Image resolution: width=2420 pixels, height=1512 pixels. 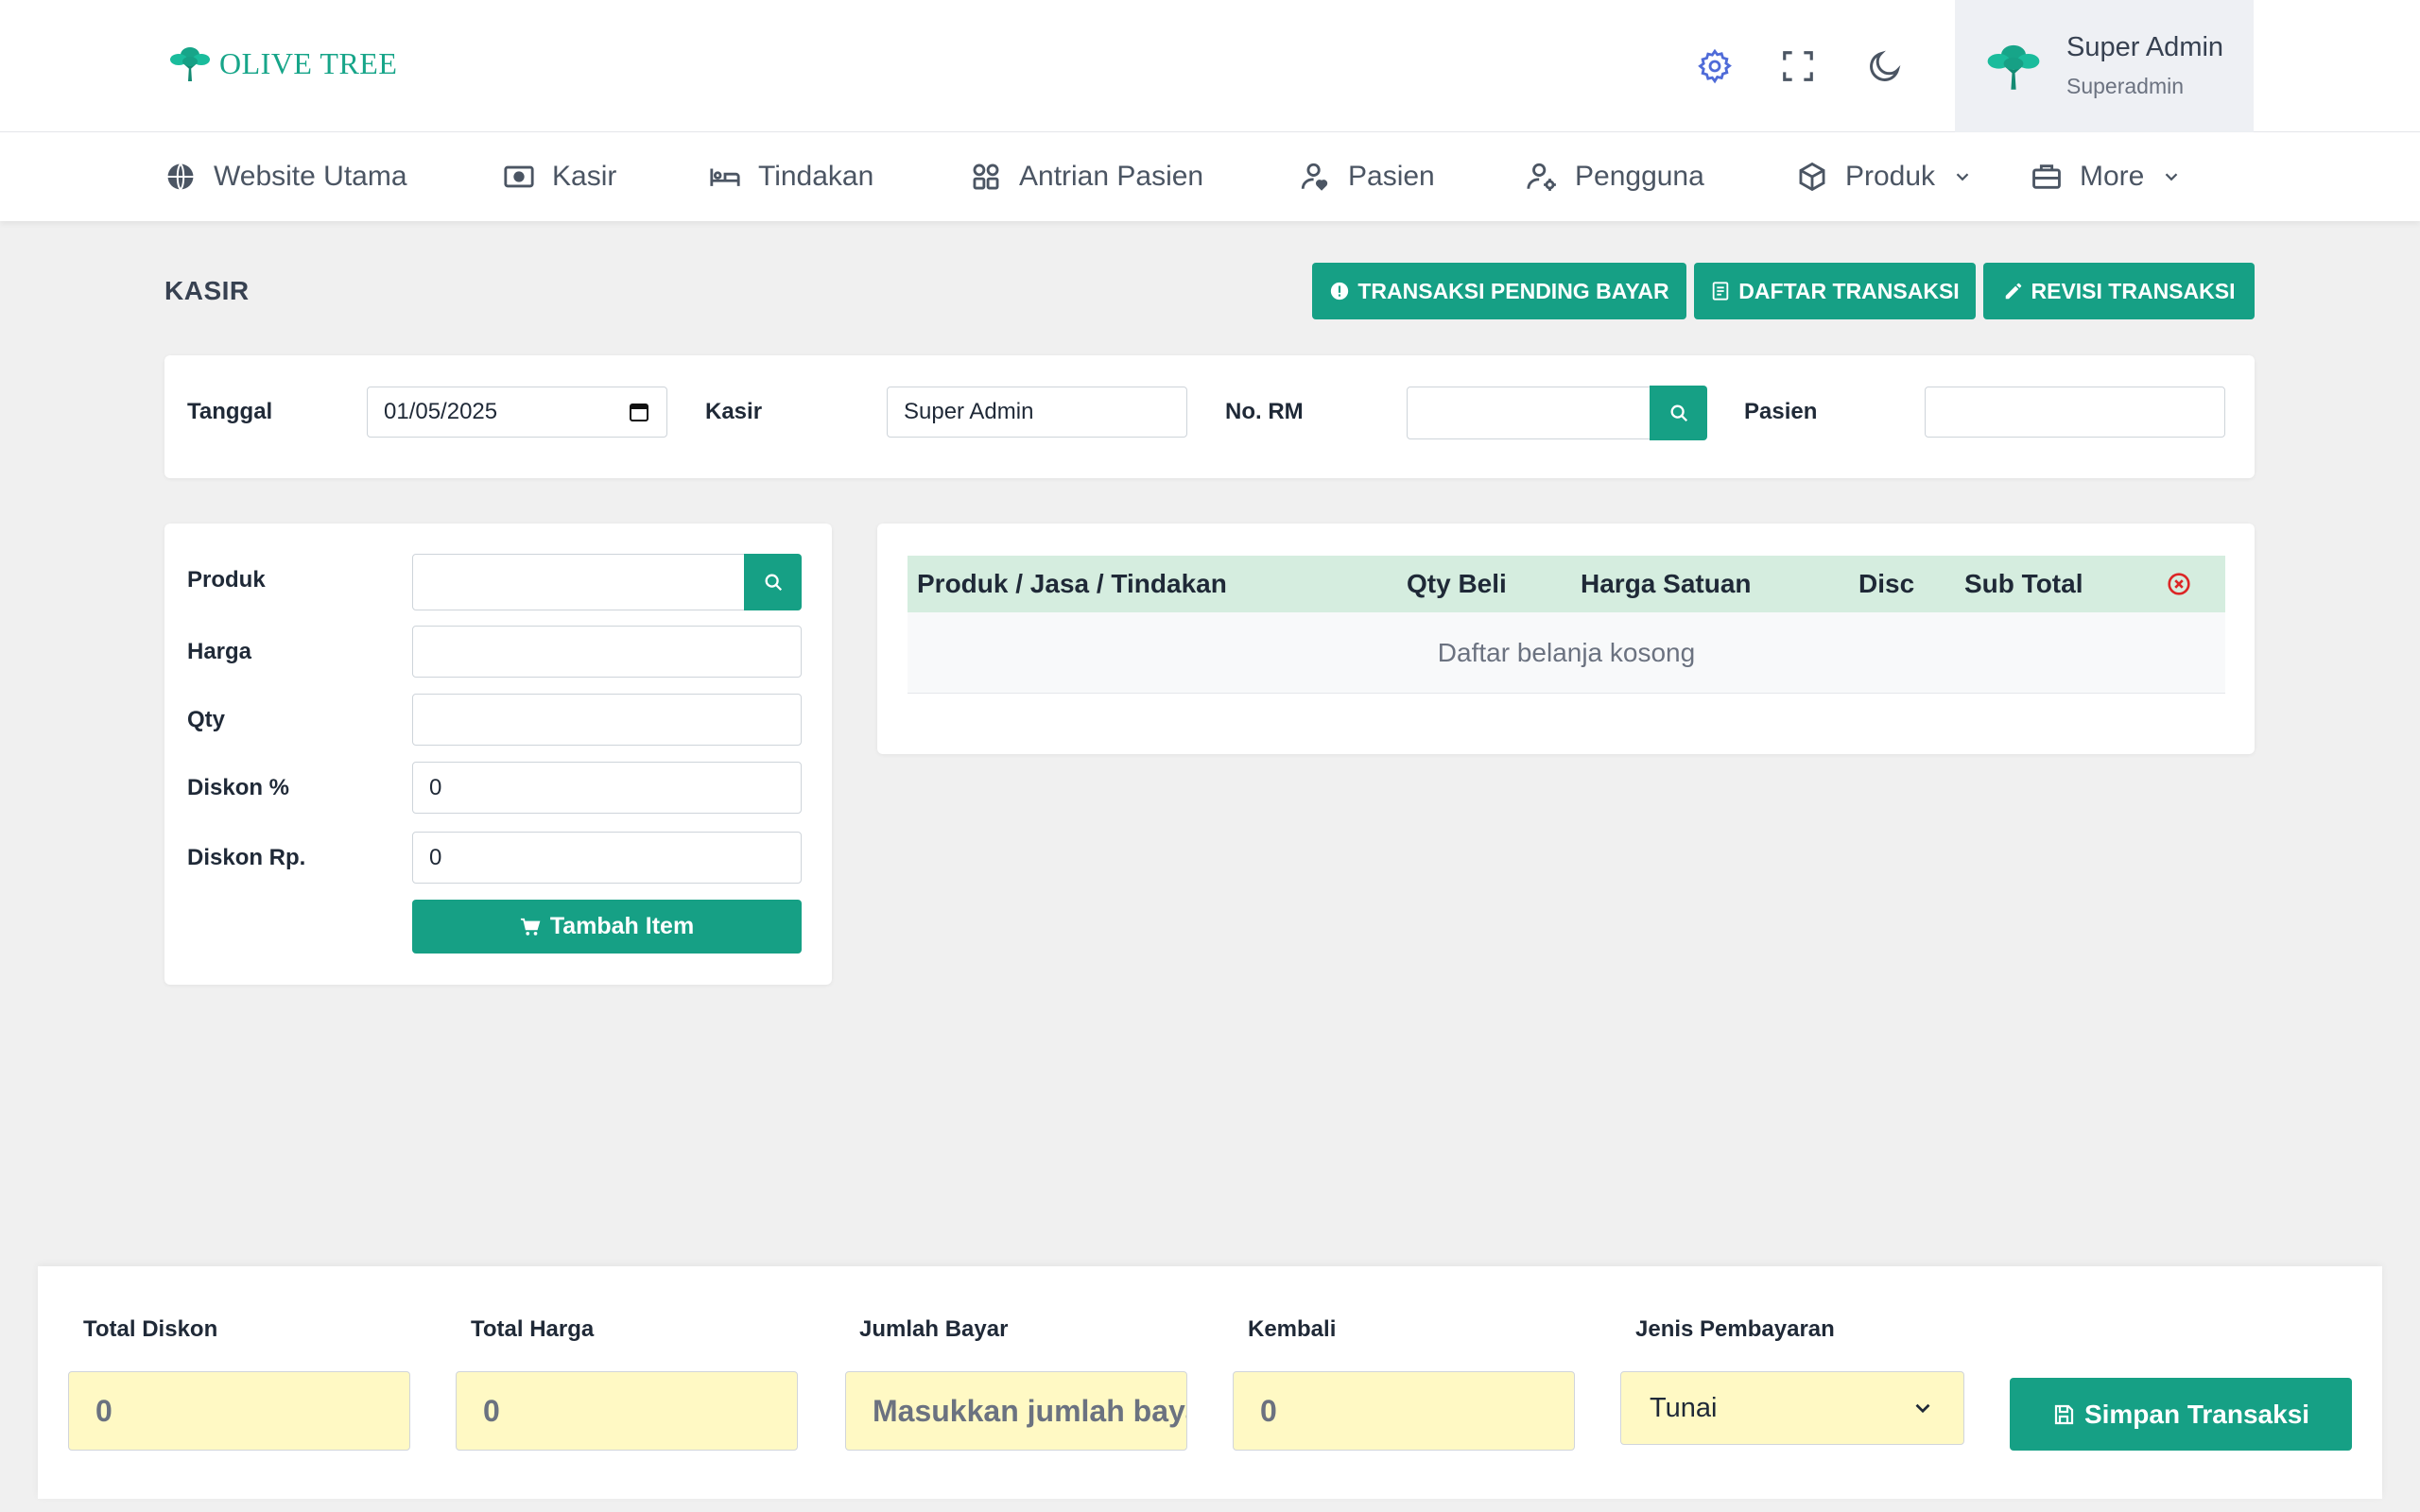 What do you see at coordinates (2024, 583) in the screenshot?
I see `column-header-subtotal: Sub Total` at bounding box center [2024, 583].